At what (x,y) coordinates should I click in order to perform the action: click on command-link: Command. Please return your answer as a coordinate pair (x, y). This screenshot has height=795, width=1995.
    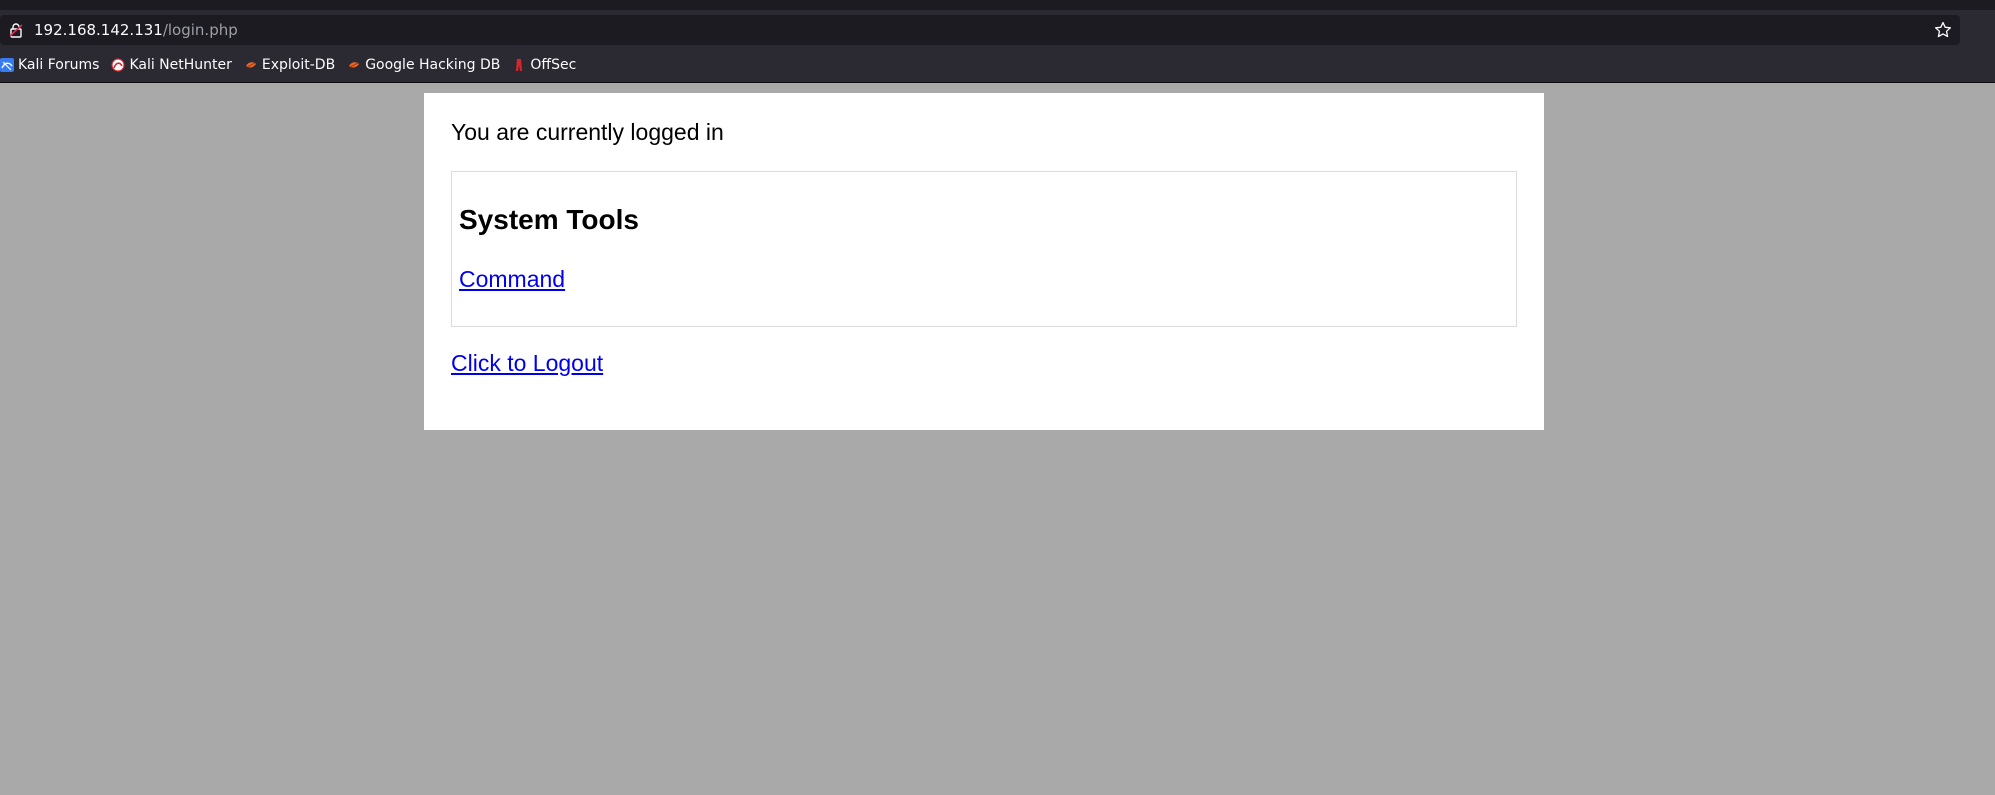
    Looking at the image, I should click on (512, 279).